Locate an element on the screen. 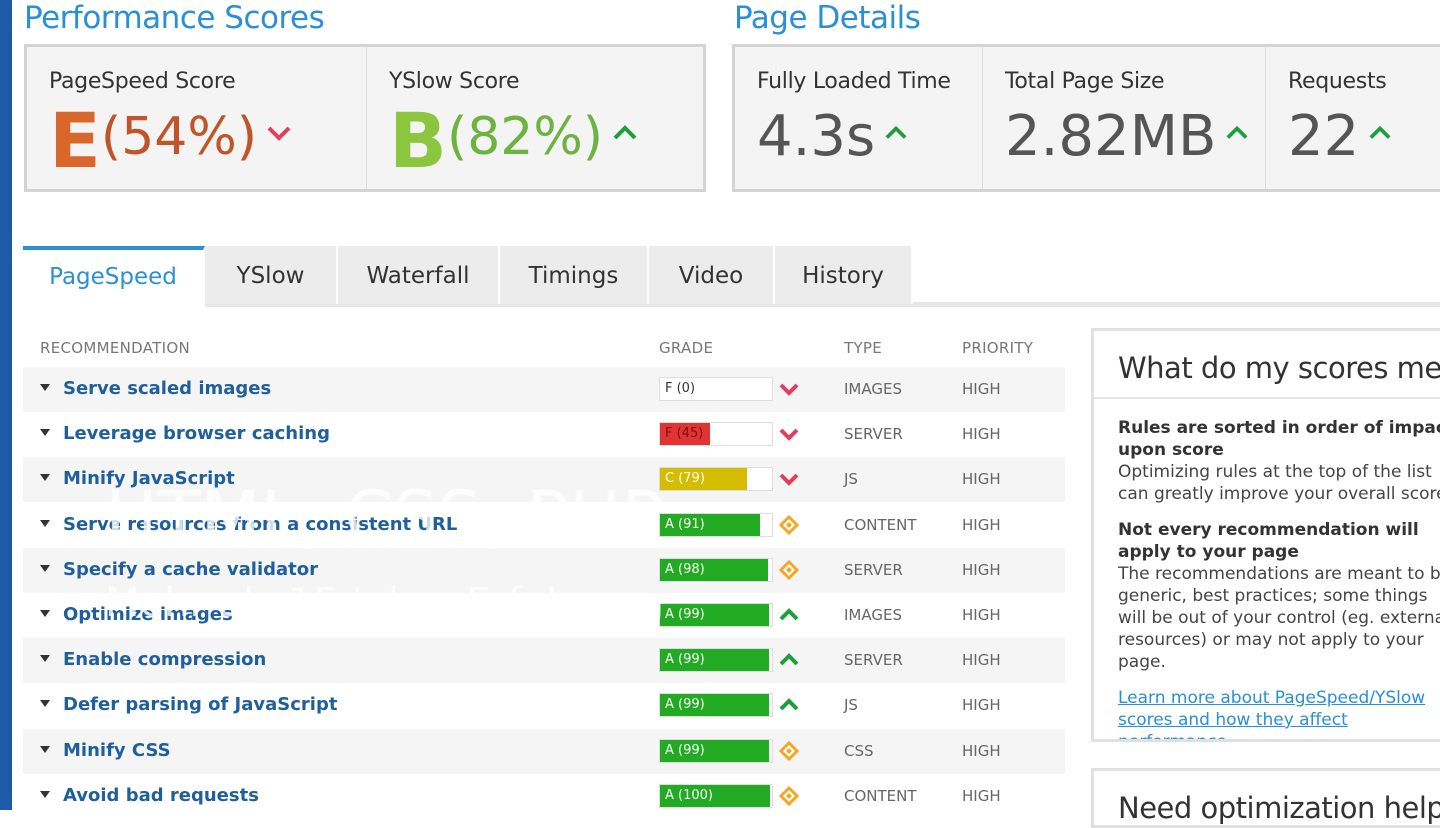 The image size is (1440, 828). grade-bar: F (45) is located at coordinates (716, 434).